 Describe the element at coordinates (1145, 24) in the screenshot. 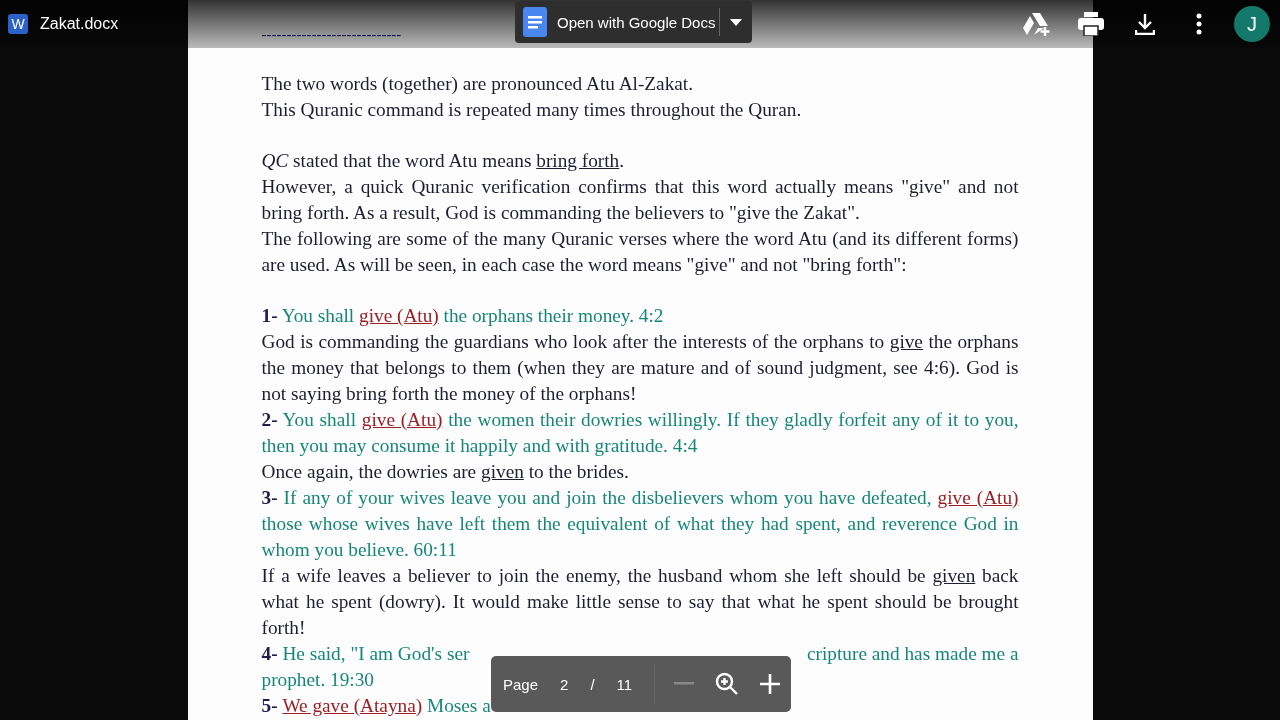

I see `download-icon` at that location.